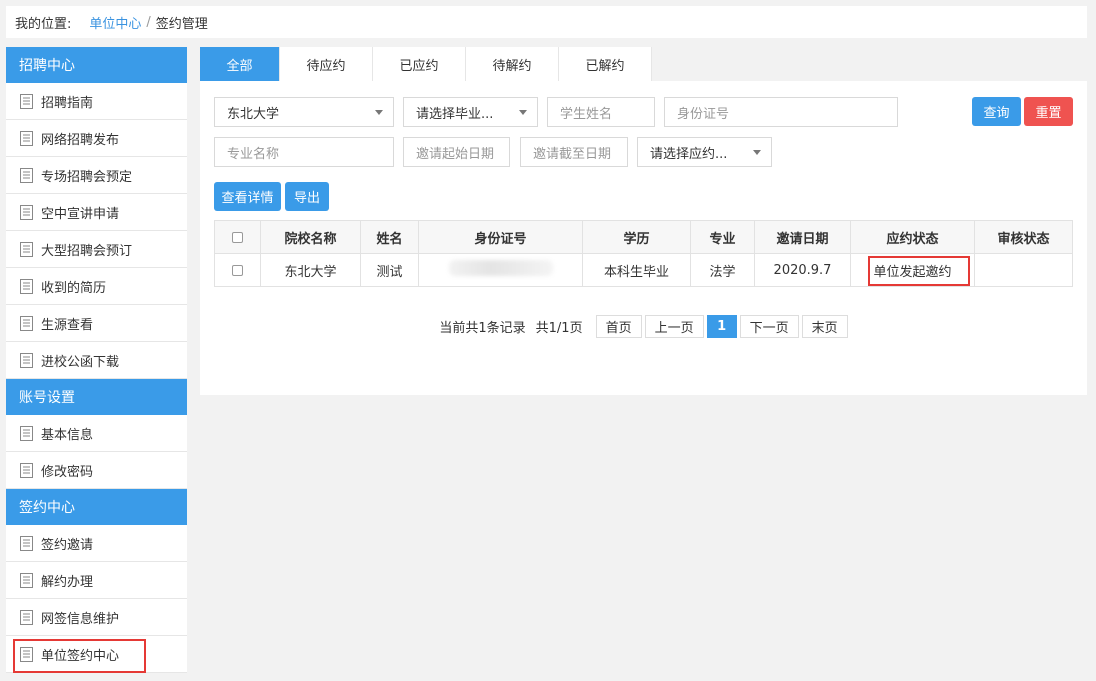 The width and height of the screenshot is (1096, 681). What do you see at coordinates (605, 64) in the screenshot?
I see `tab-cancelled: 已解约` at bounding box center [605, 64].